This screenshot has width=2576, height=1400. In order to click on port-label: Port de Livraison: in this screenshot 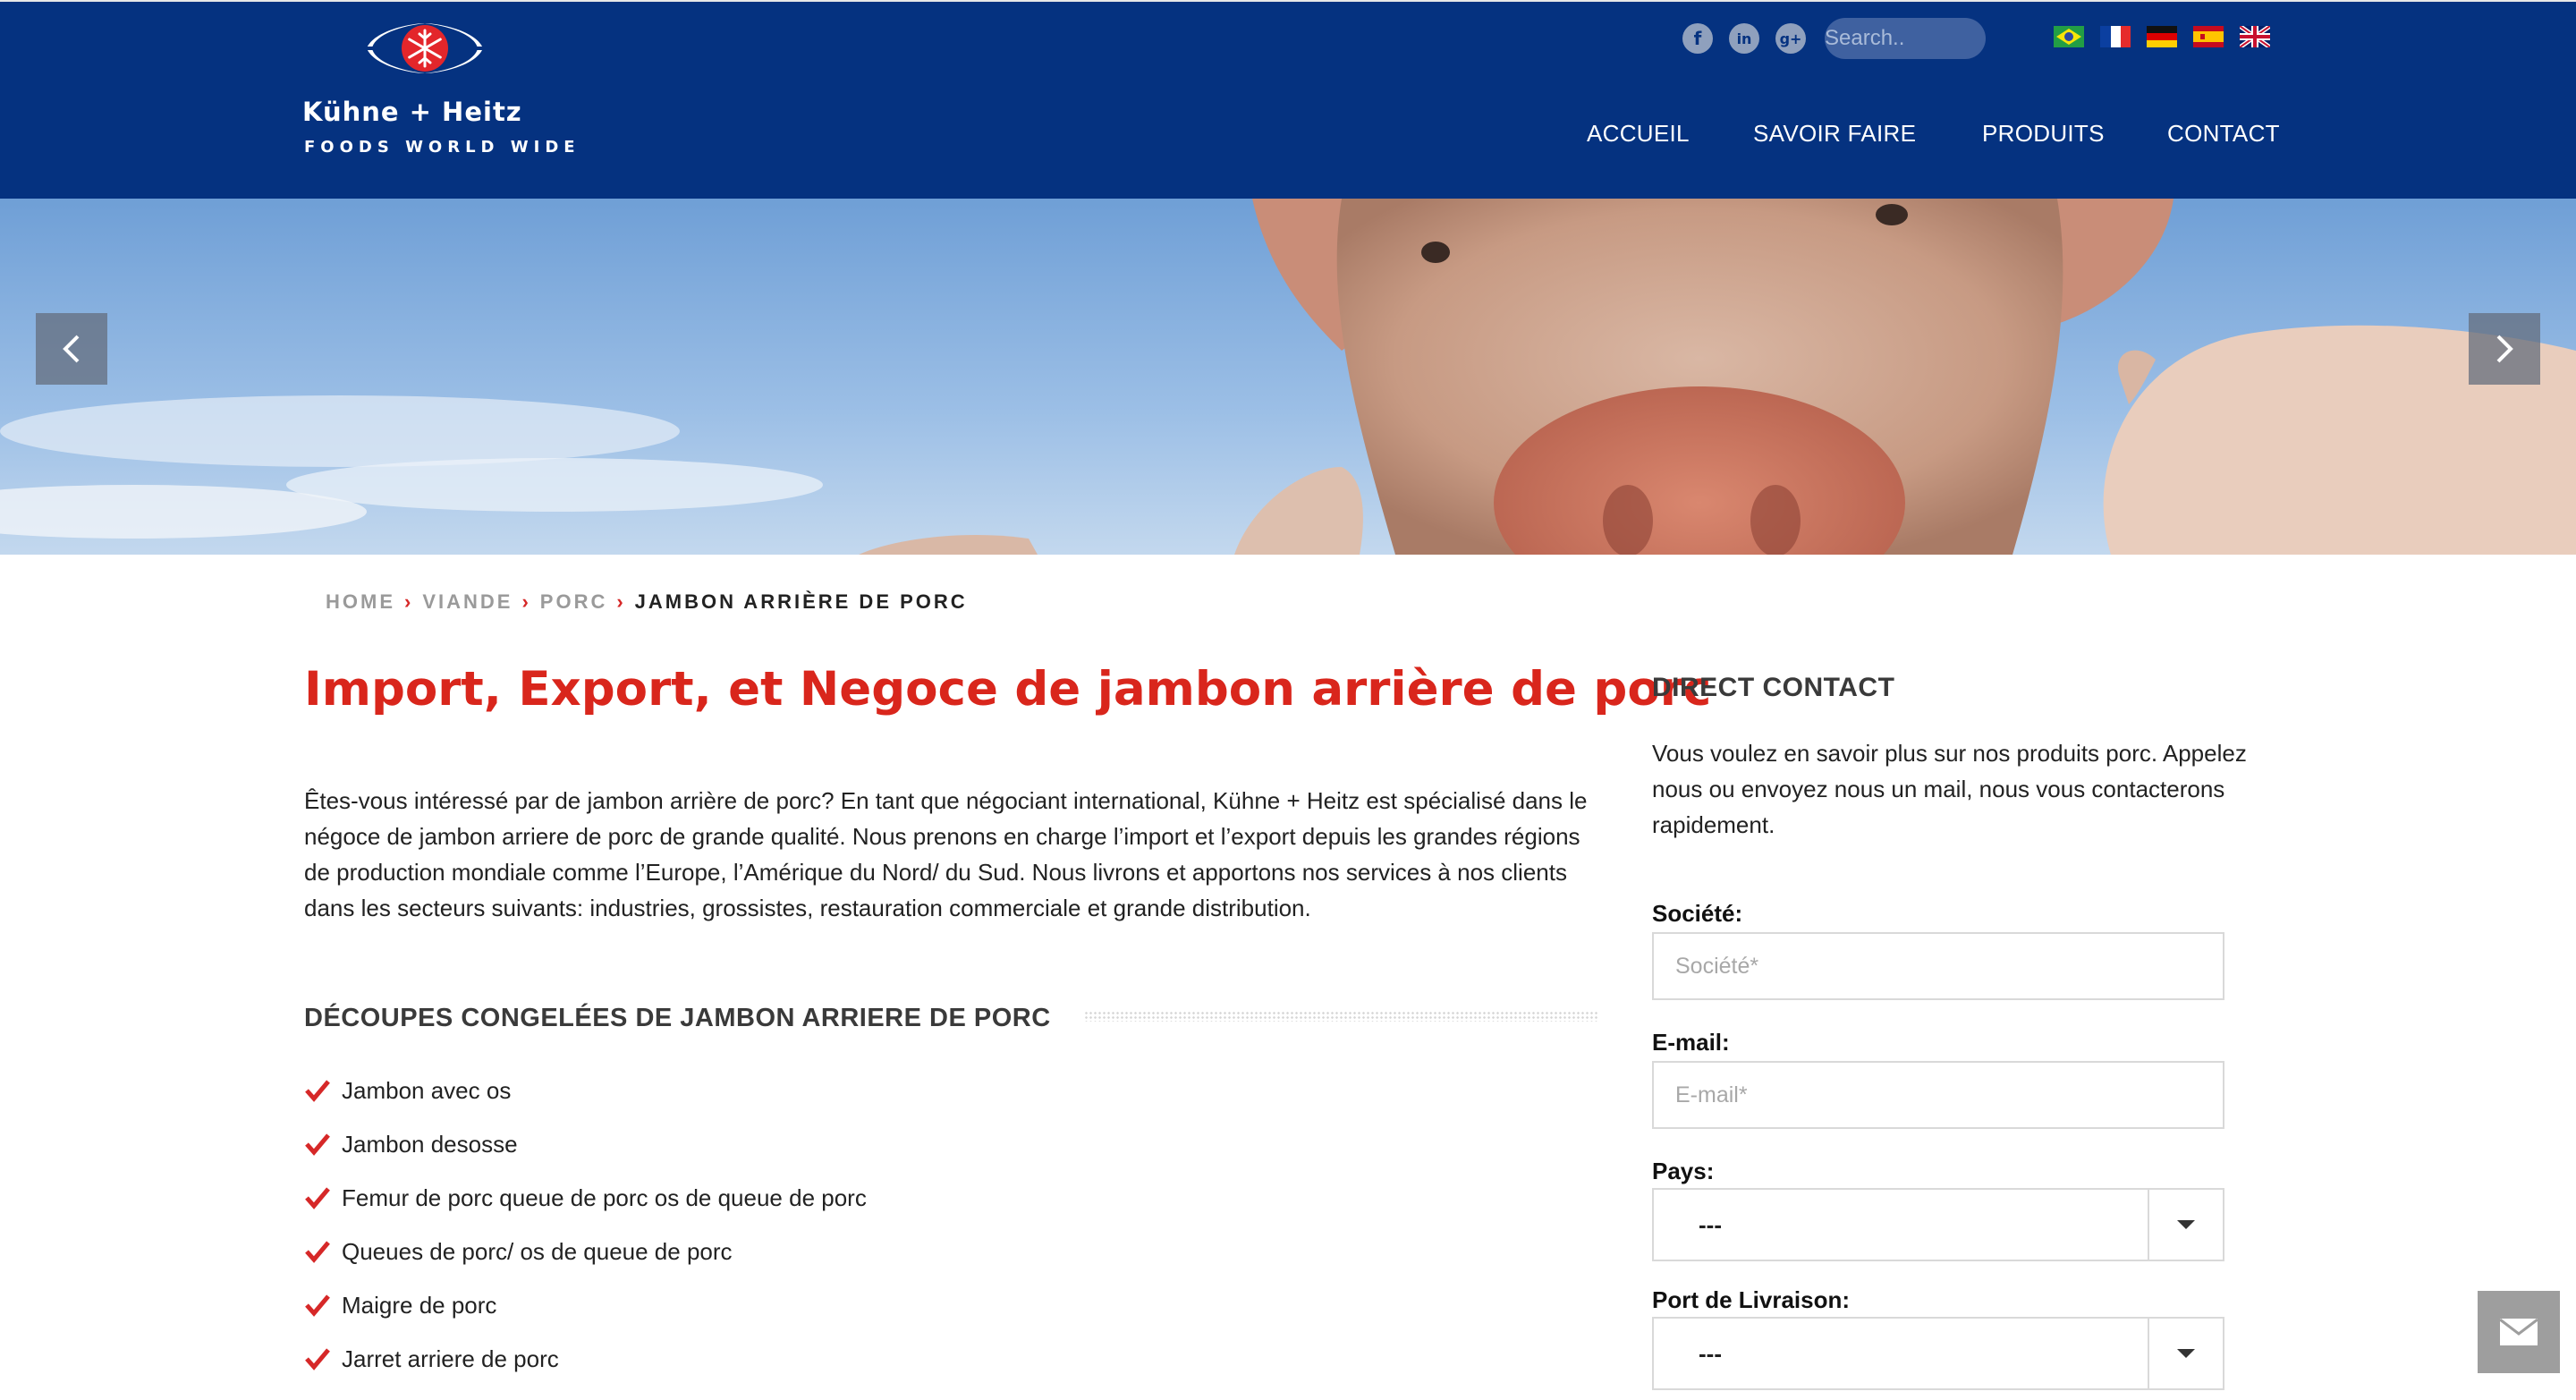, I will do `click(1751, 1299)`.